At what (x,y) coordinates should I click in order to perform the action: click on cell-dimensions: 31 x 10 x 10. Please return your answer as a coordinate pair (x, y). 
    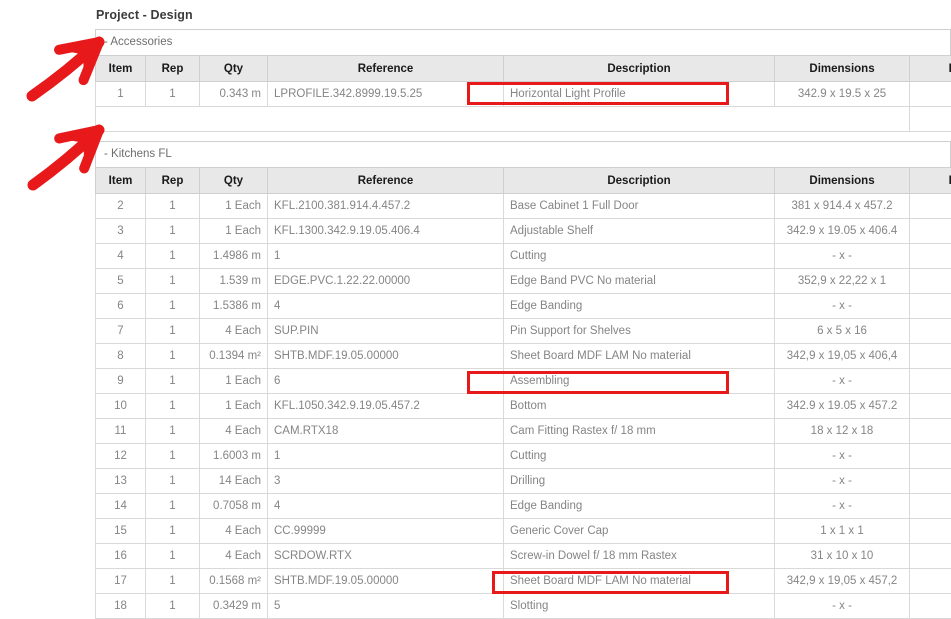
    Looking at the image, I should click on (842, 556).